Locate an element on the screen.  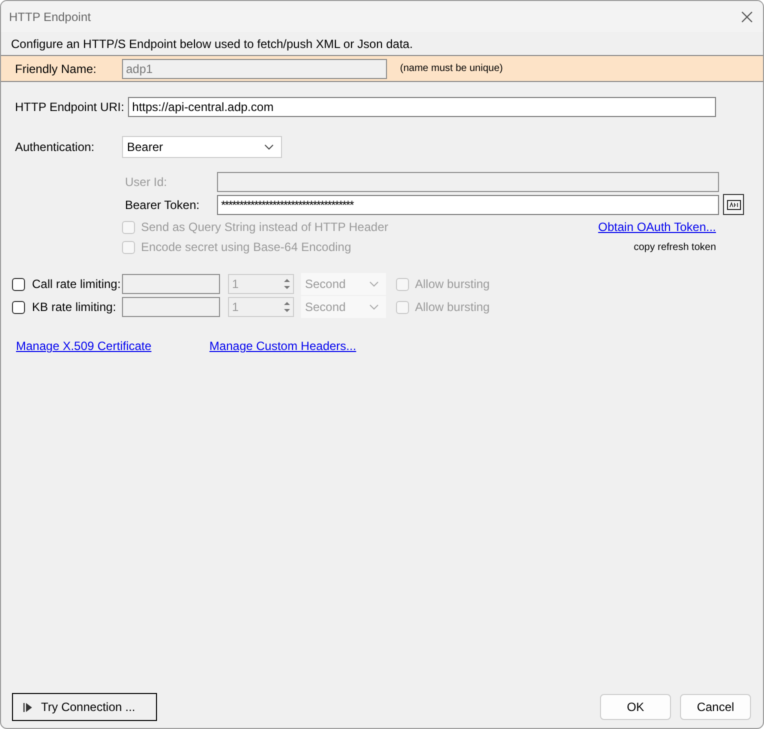
close-icon is located at coordinates (747, 16).